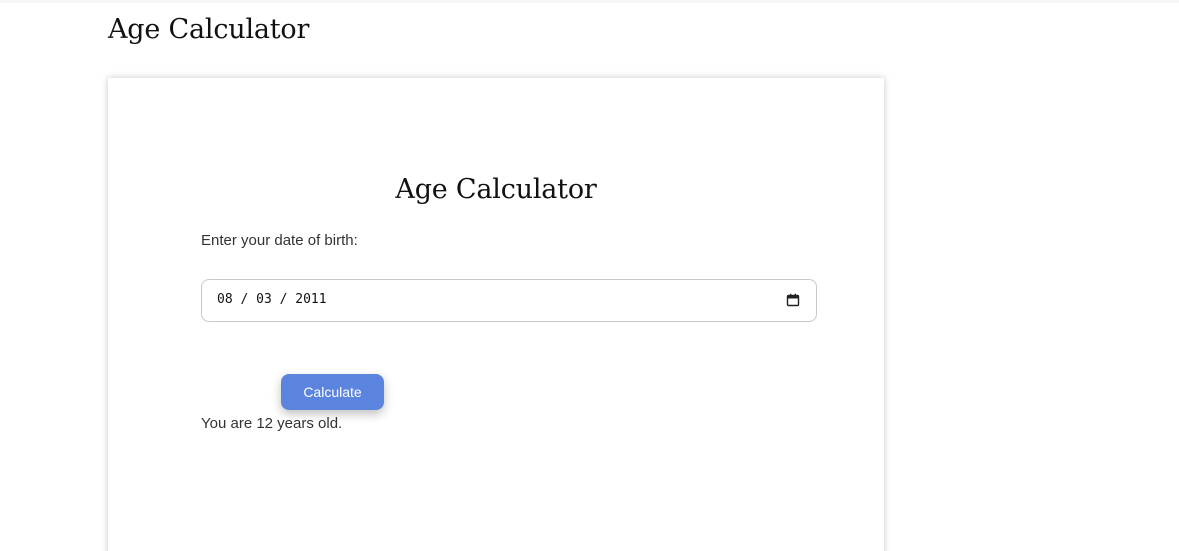  What do you see at coordinates (589, 1) in the screenshot?
I see `top-strip` at bounding box center [589, 1].